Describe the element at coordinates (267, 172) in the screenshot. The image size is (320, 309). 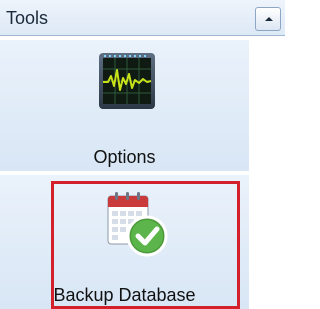
I see `panel-gutter` at that location.